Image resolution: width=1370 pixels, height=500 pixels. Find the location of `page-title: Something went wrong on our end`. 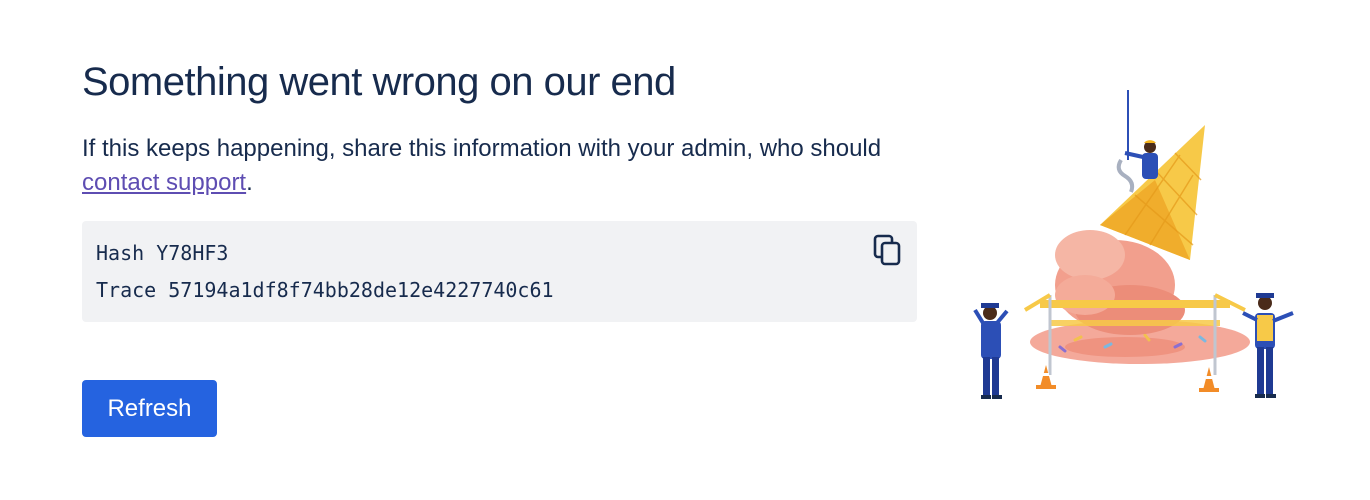

page-title: Something went wrong on our end is located at coordinates (379, 82).